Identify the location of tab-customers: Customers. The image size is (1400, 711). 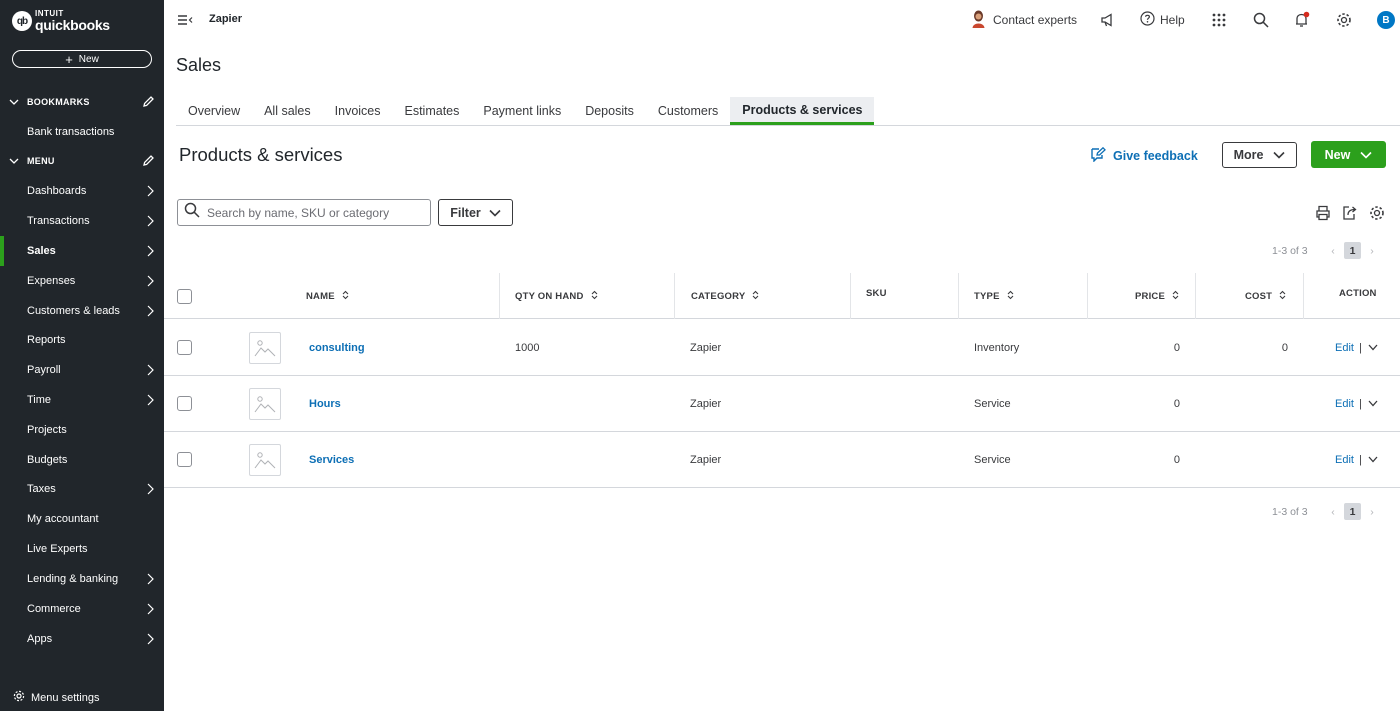
(688, 111).